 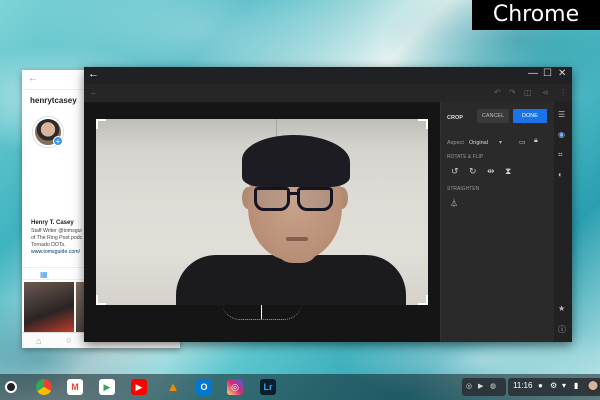 What do you see at coordinates (561, 134) in the screenshot?
I see `filters-icon: ◉` at bounding box center [561, 134].